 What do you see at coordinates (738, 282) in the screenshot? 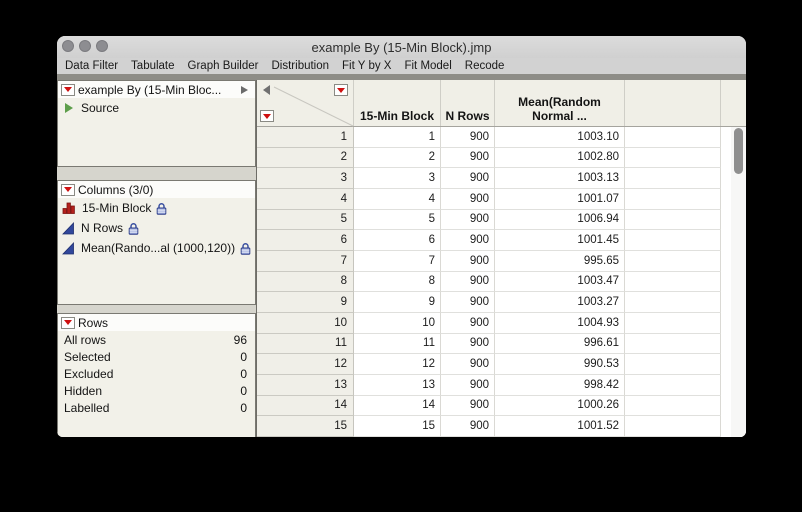
I see `vertical-scrollbar` at bounding box center [738, 282].